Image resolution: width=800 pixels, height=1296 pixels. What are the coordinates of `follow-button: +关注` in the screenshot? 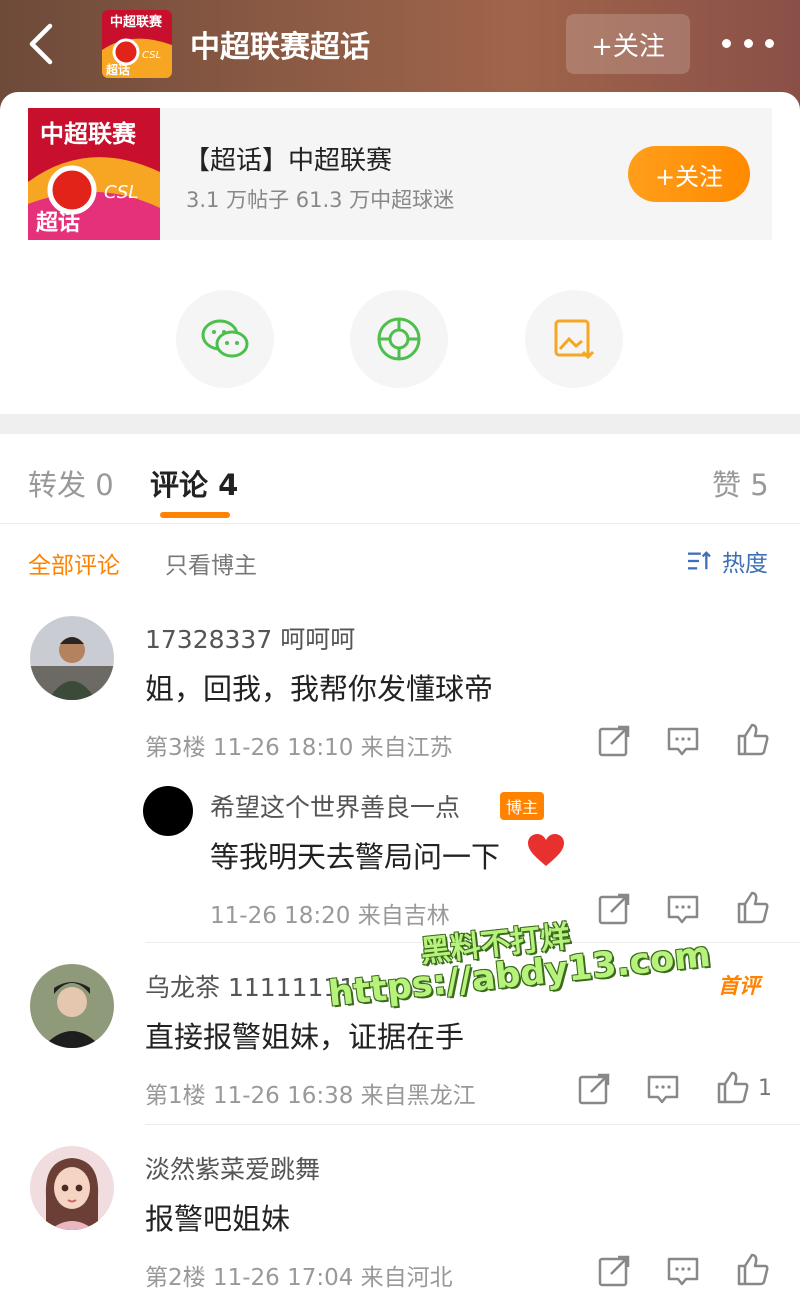 It's located at (689, 174).